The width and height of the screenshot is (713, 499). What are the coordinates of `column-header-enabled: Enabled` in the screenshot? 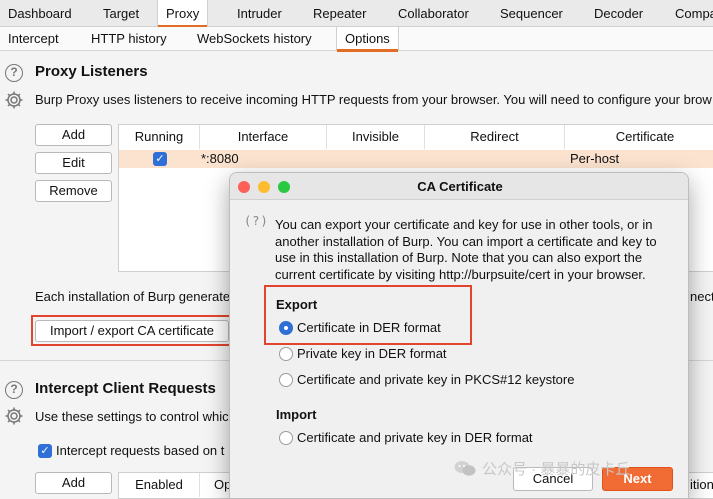 It's located at (159, 485).